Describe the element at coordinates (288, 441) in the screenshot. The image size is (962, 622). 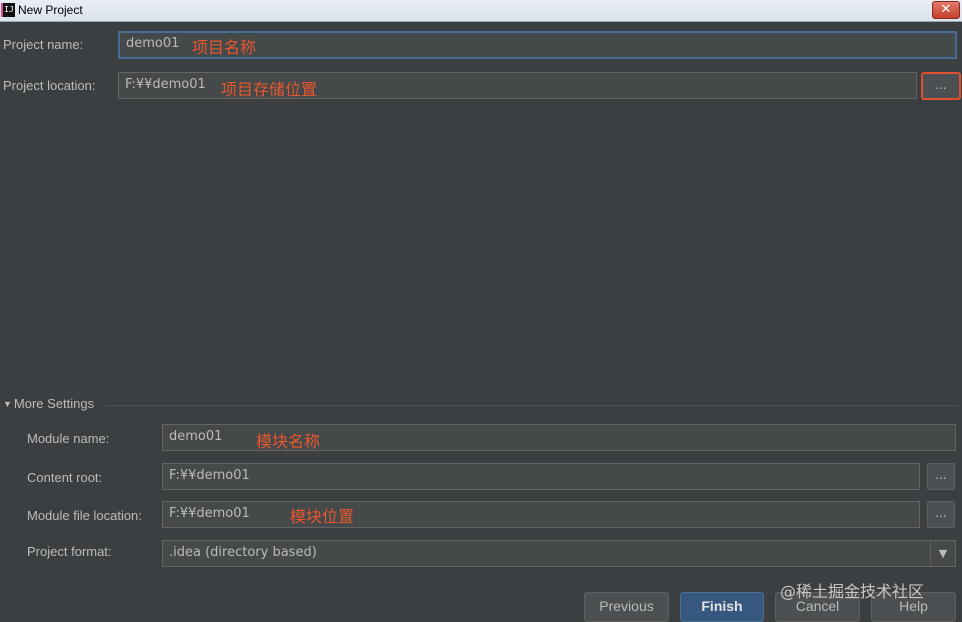
I see `module-name-annotation: 模块名称` at that location.